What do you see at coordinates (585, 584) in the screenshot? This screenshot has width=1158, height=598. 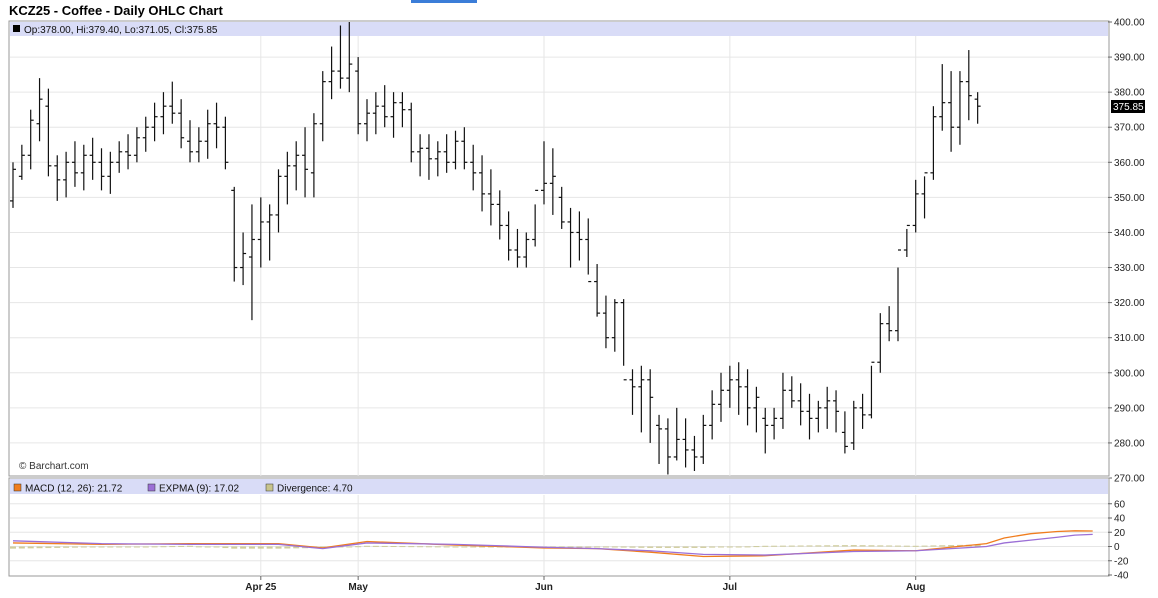 I see `date-axis: Apr 25 May Jun Jul Aug` at bounding box center [585, 584].